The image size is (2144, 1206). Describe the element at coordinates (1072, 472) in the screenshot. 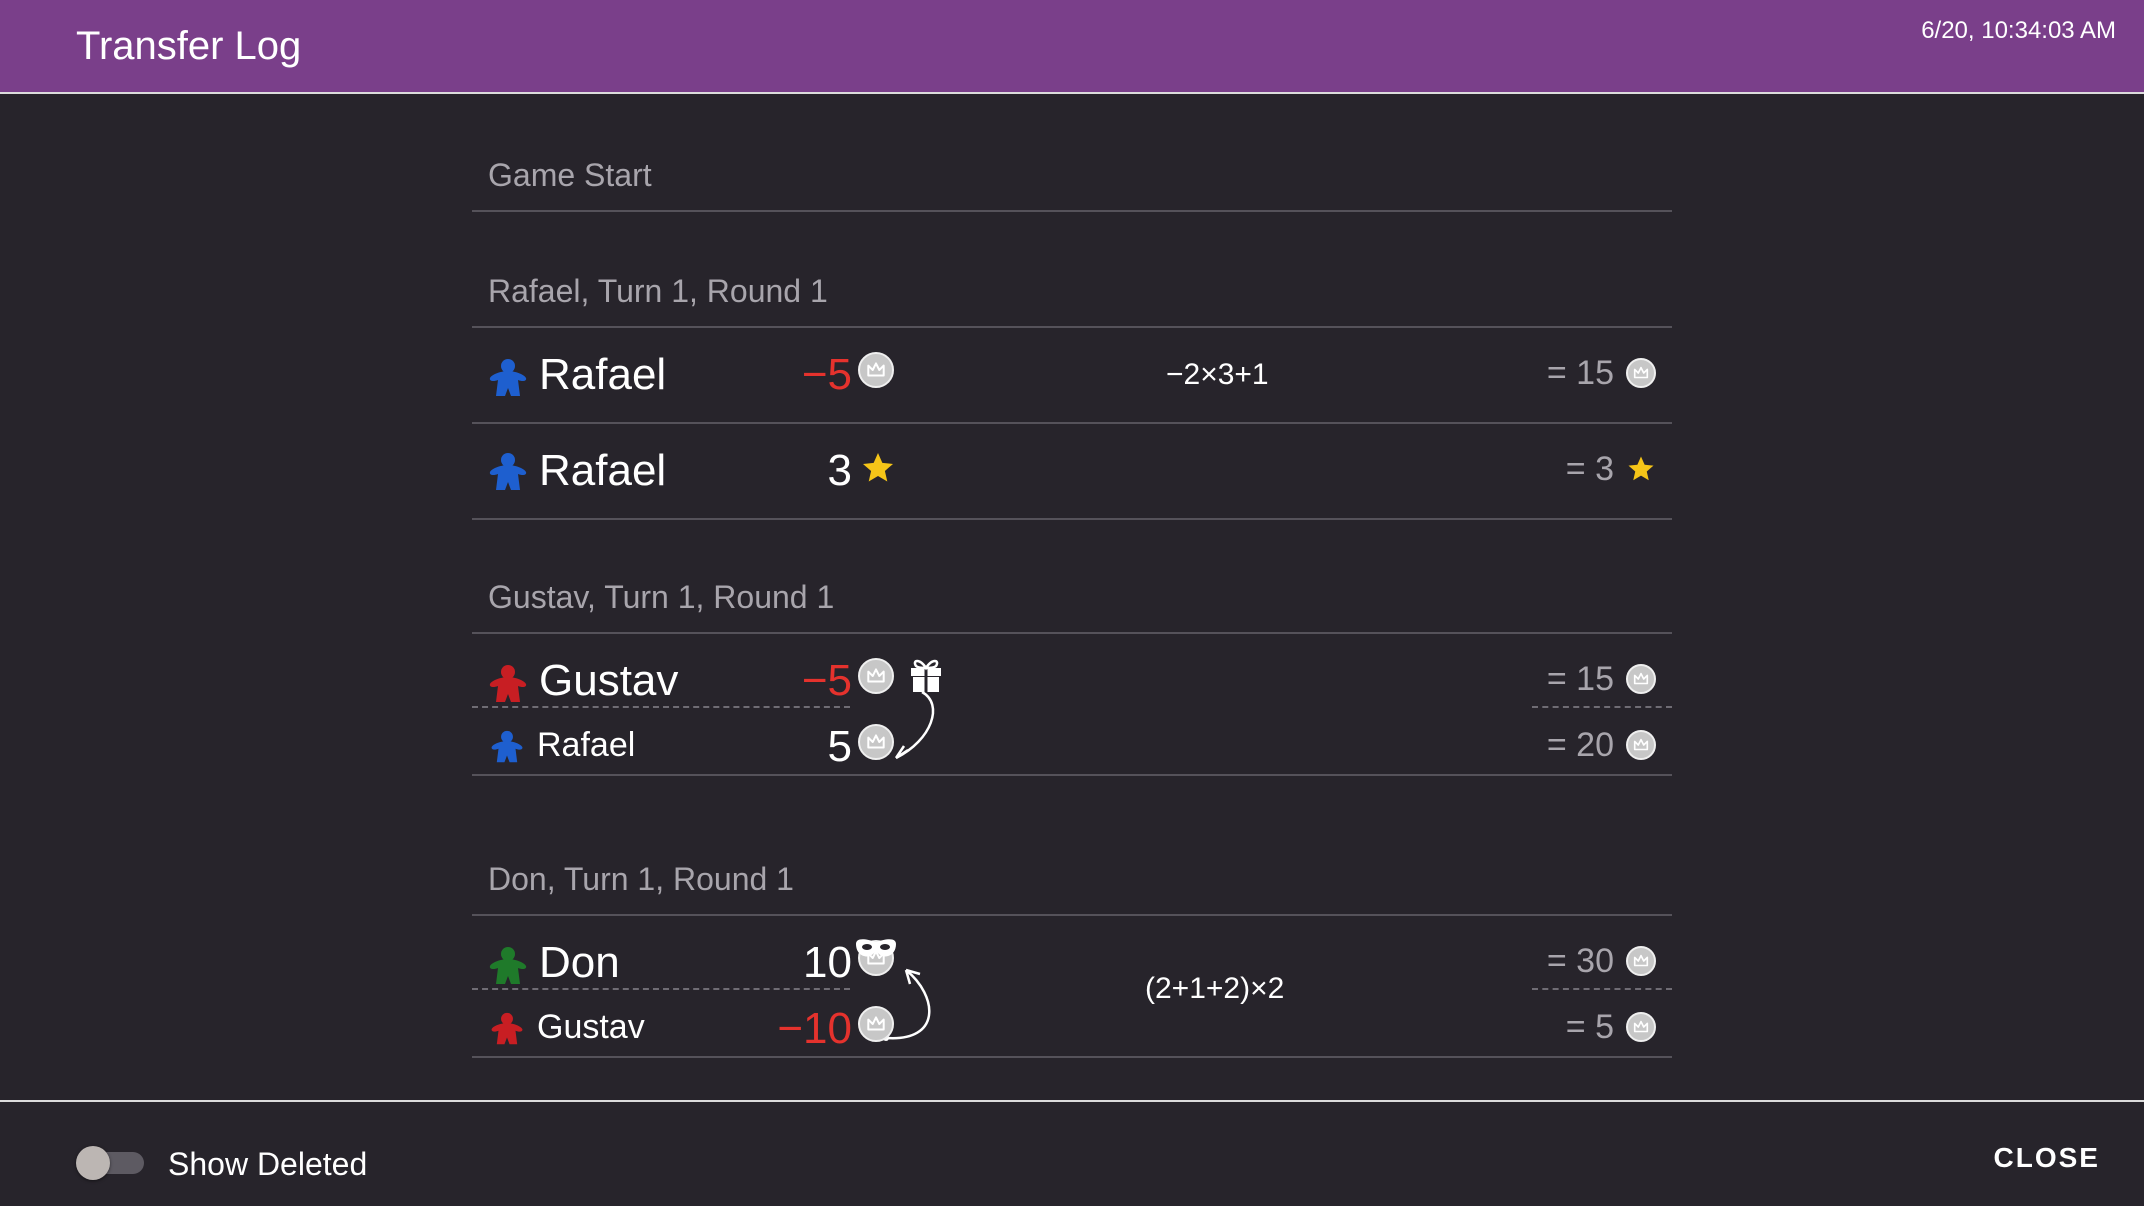

I see `transfer-row: Rafael 3 = 3` at that location.